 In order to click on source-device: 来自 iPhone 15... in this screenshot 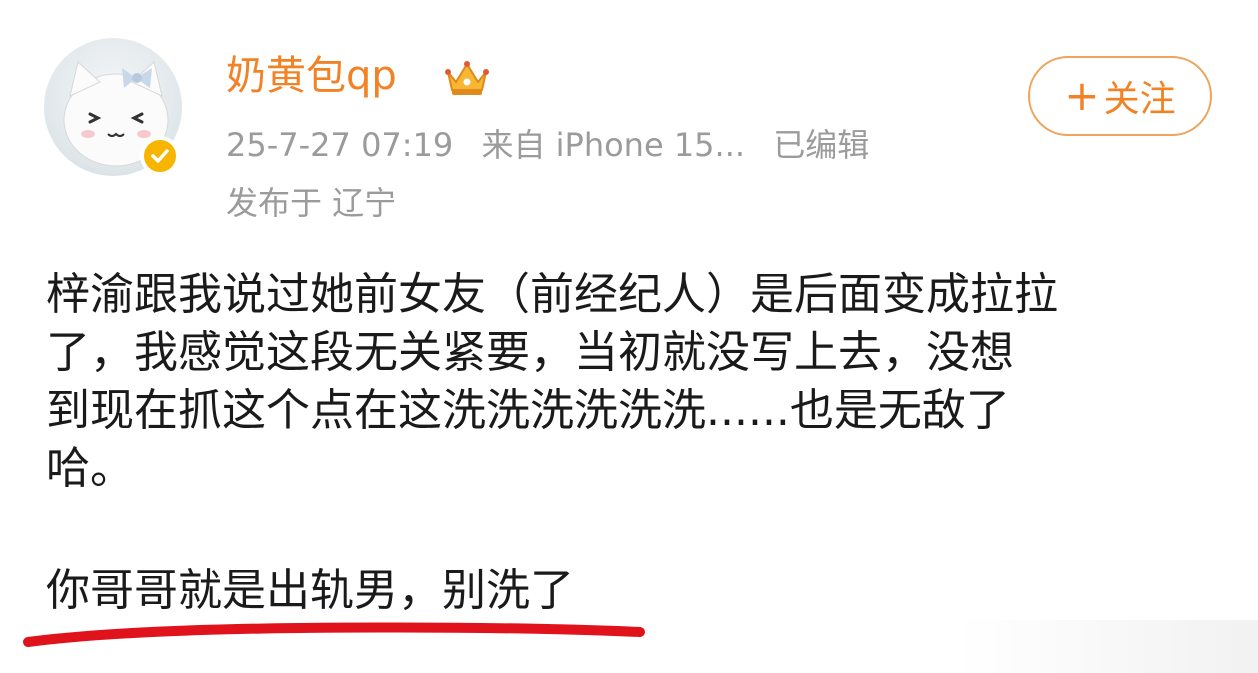, I will do `click(613, 145)`.